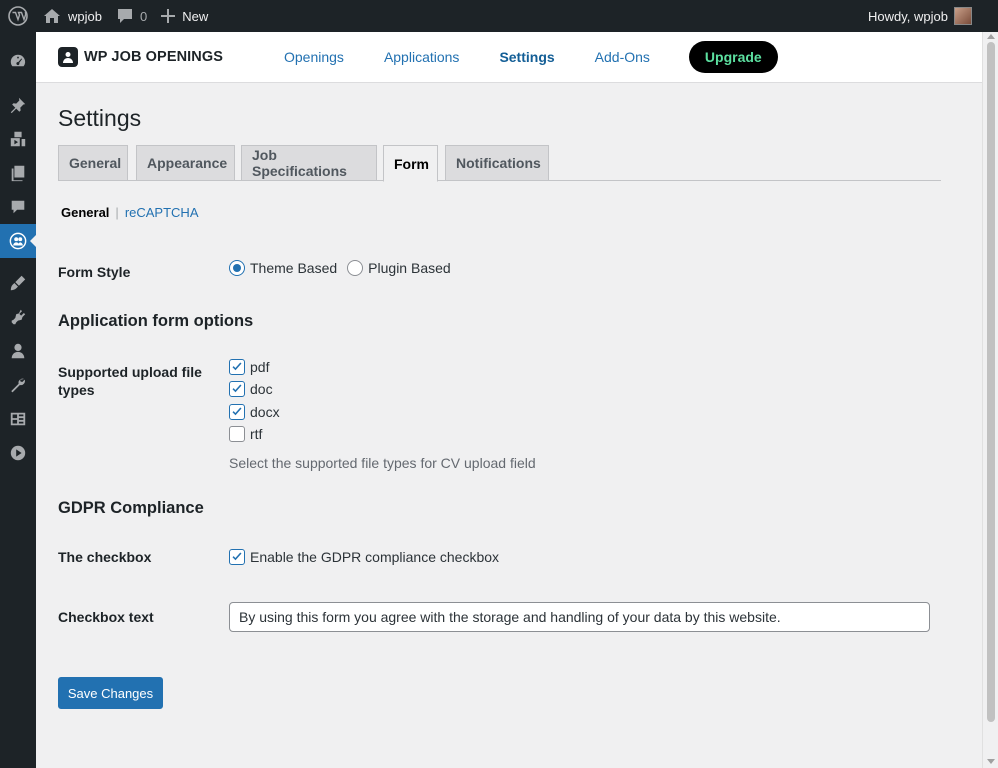 This screenshot has width=998, height=768. I want to click on form-subnav: General | reCAPTCHA, so click(130, 212).